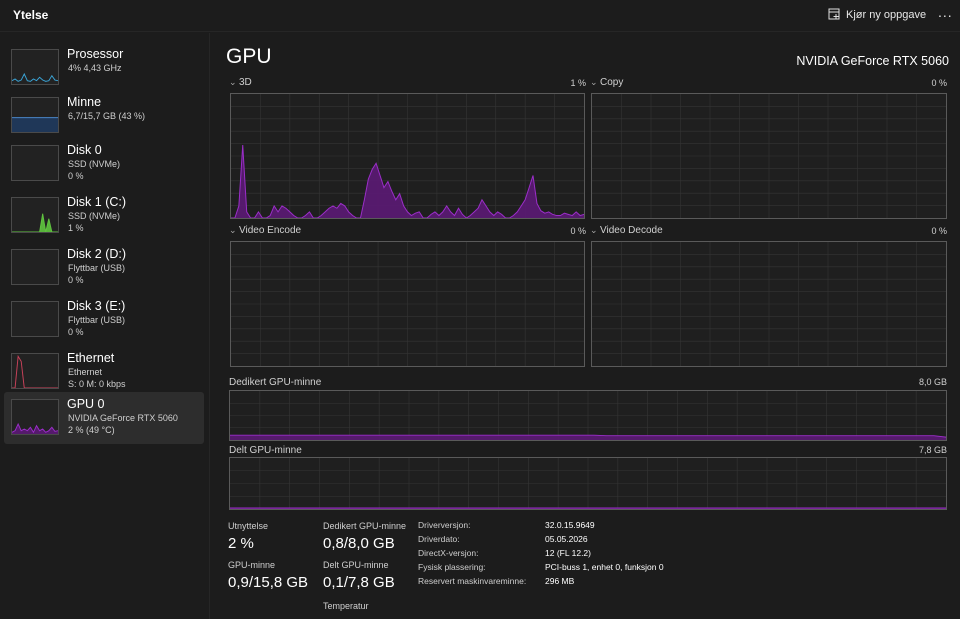 This screenshot has width=960, height=619. I want to click on disk-1-thumbnail, so click(35, 215).